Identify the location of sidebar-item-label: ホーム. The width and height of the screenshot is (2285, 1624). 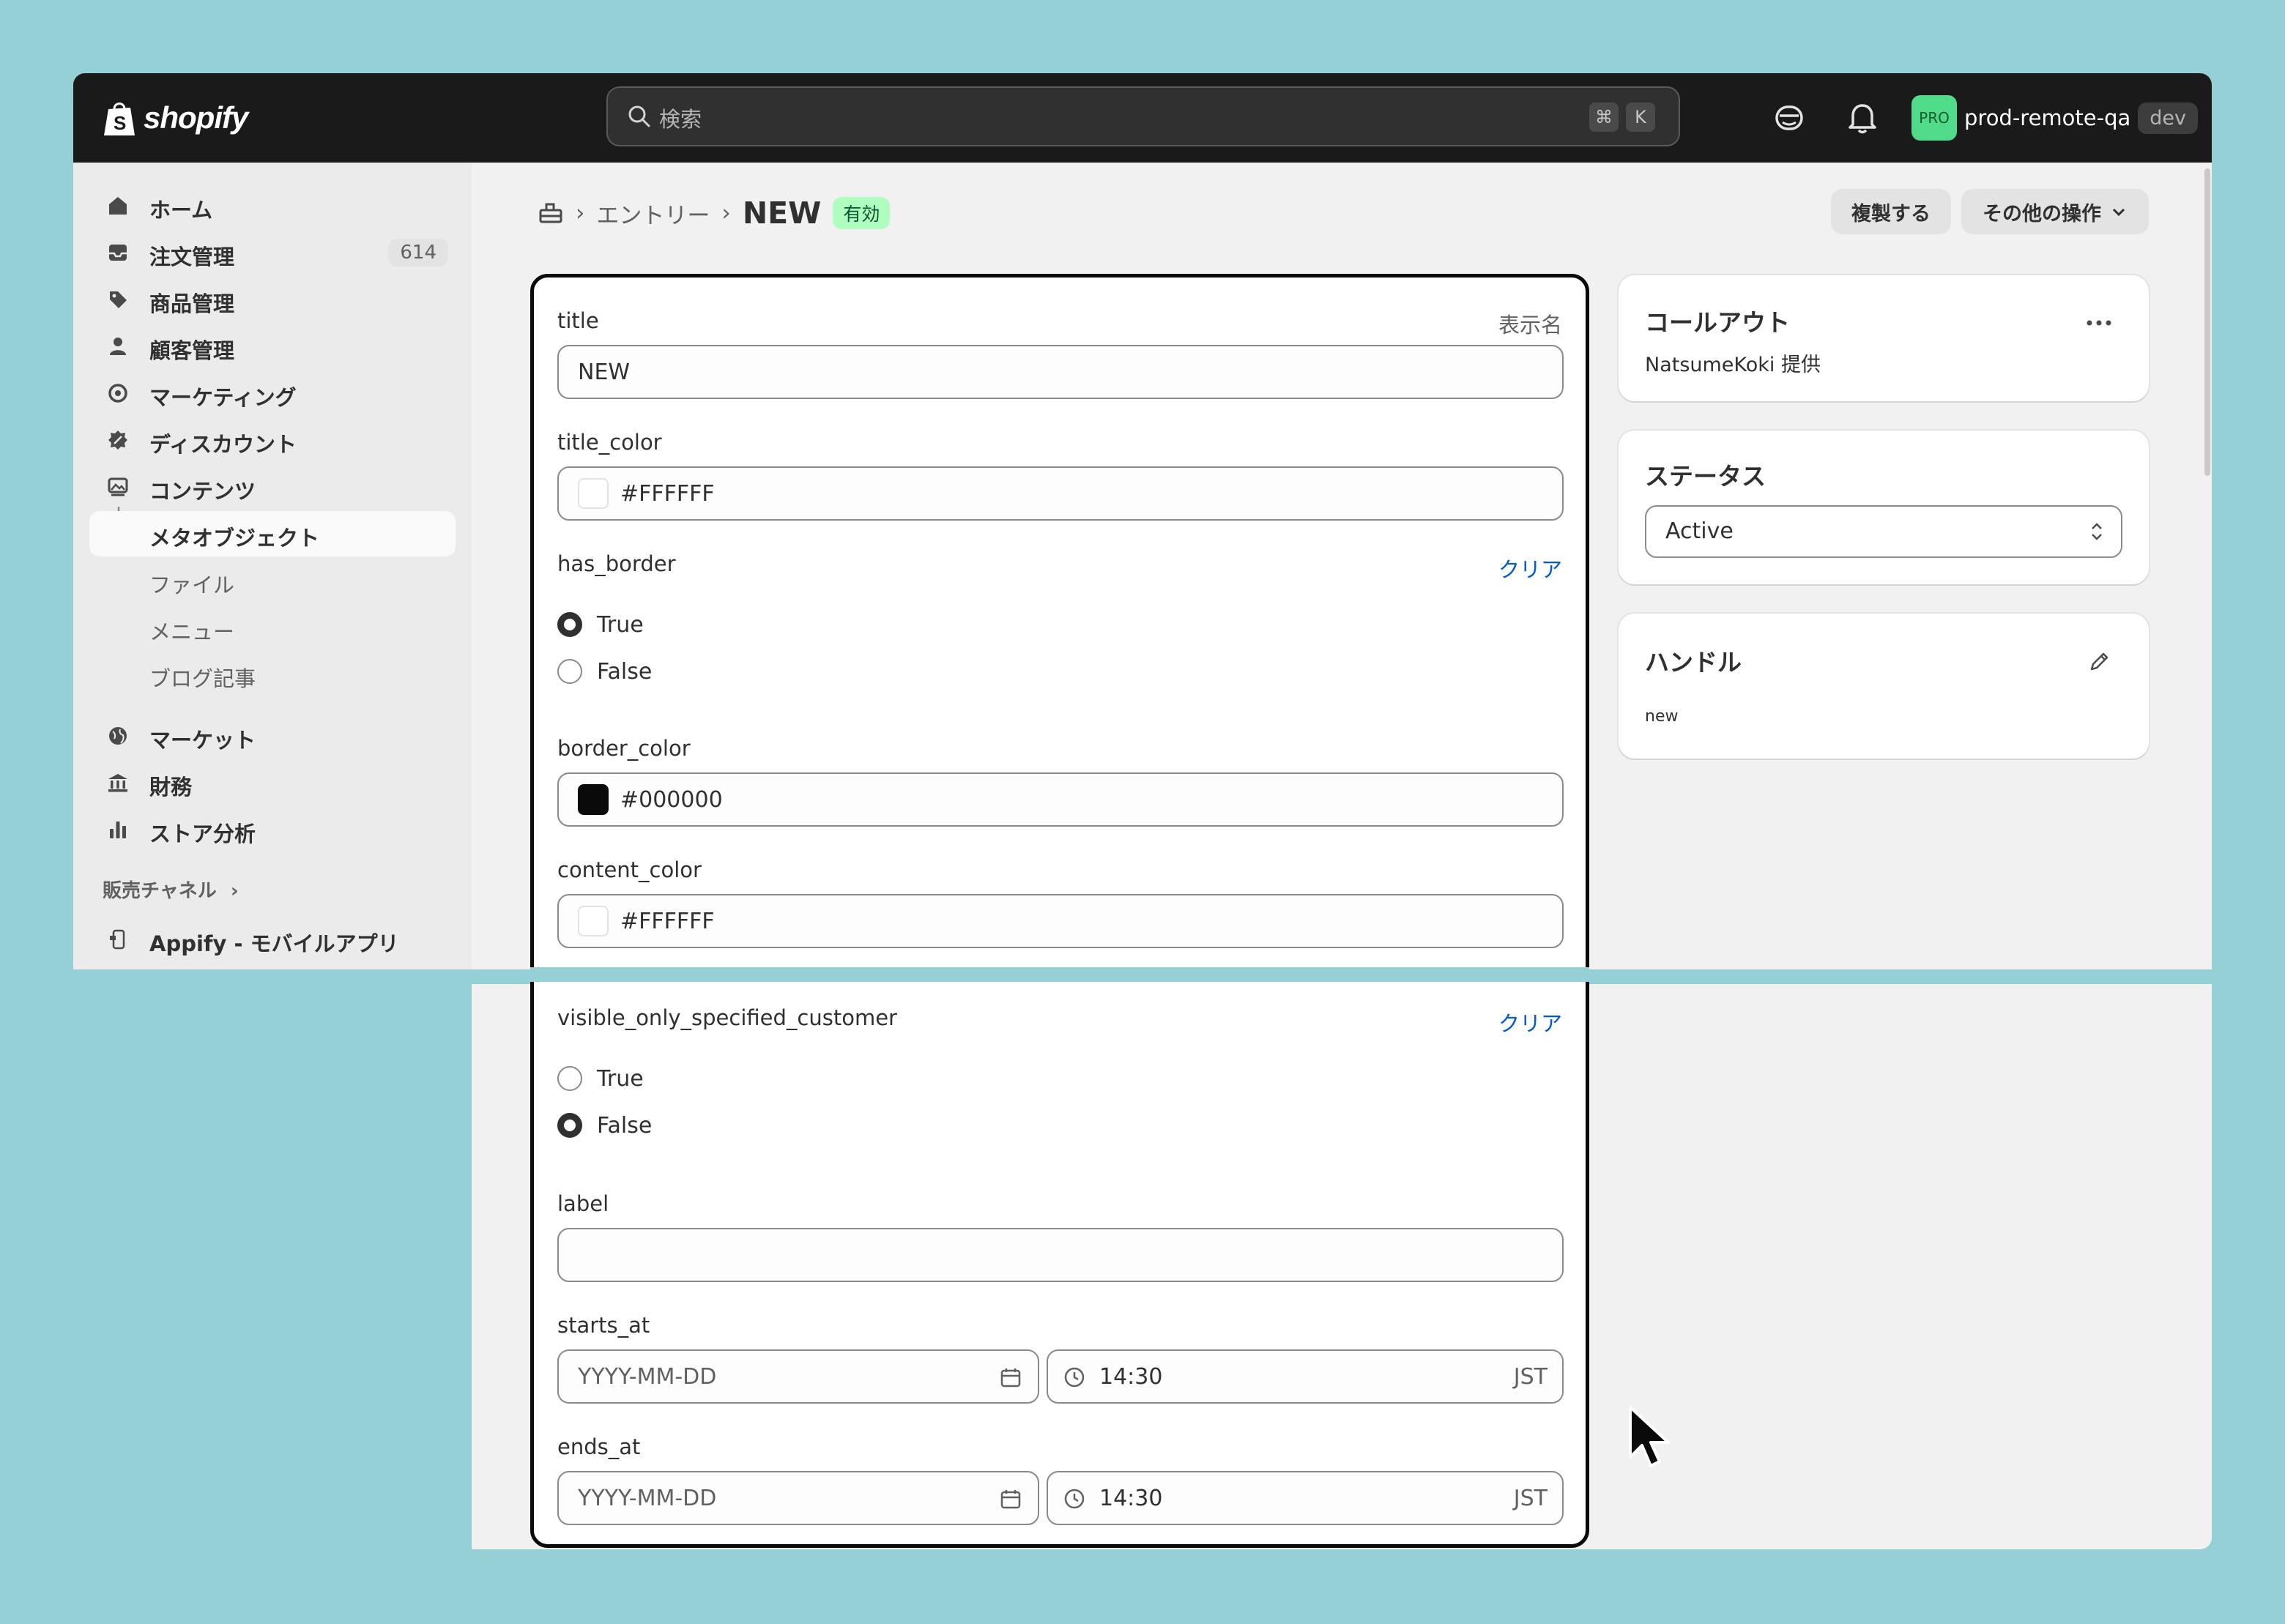
(181, 210).